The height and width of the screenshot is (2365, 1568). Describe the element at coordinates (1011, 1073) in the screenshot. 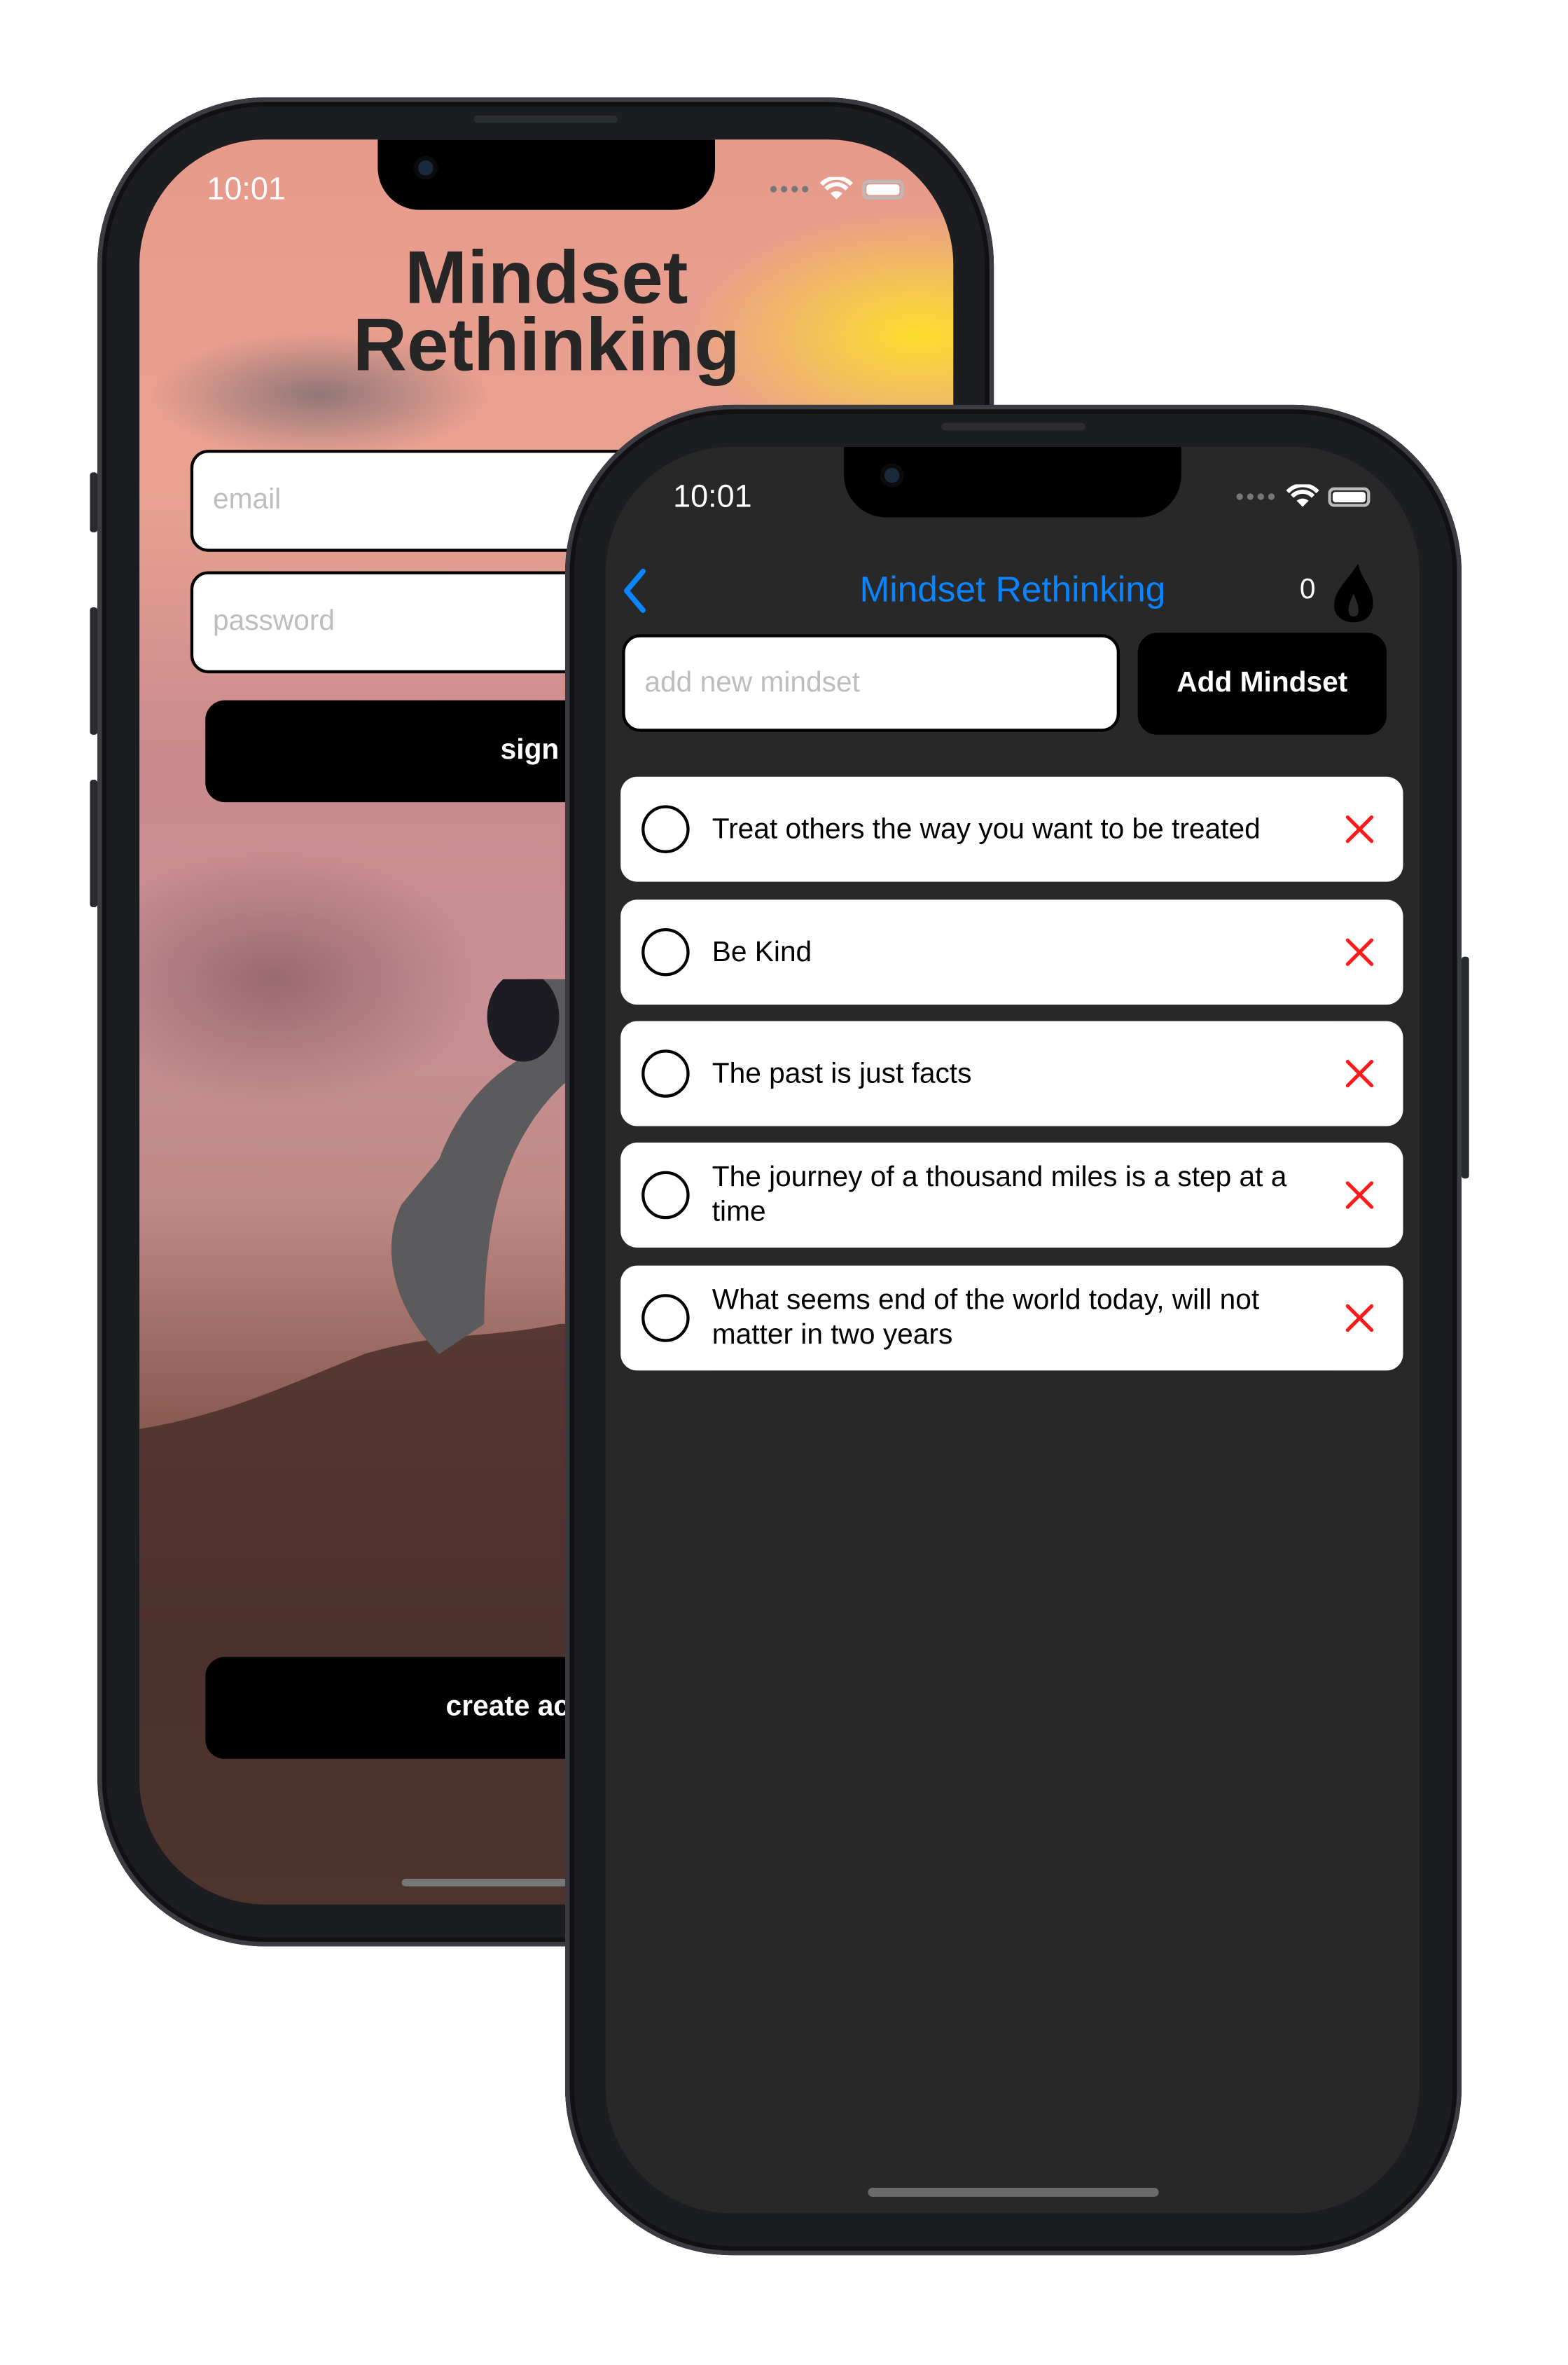

I see `mindset-list-item: The past is just facts` at that location.